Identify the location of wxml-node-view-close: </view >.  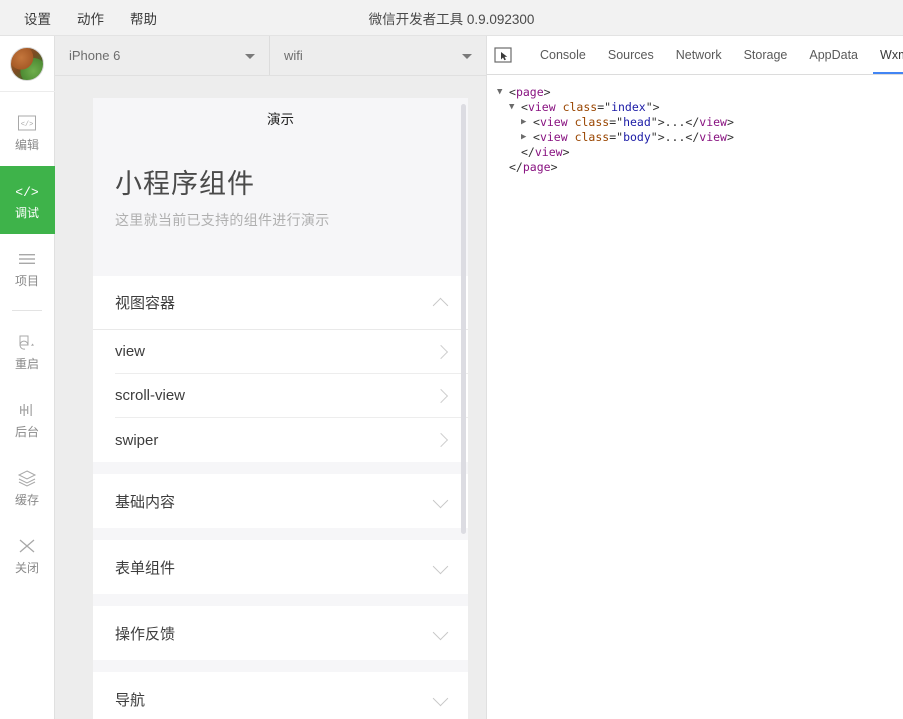
(545, 152).